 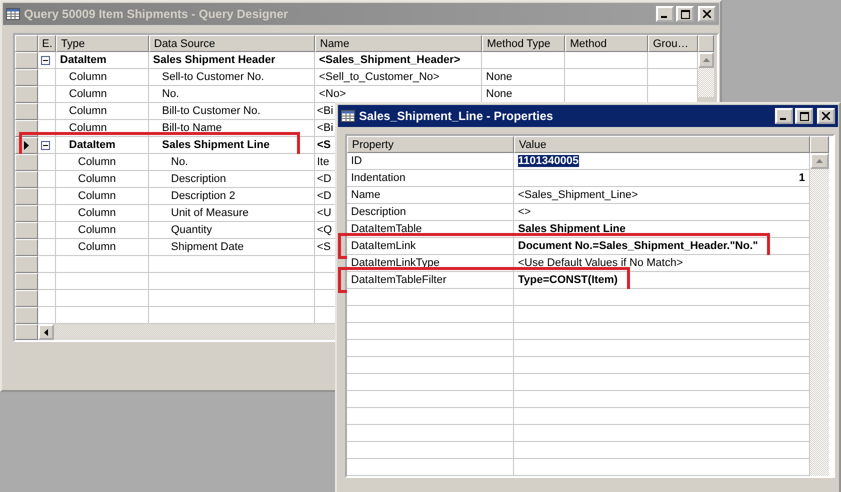 I want to click on property-value: Sales Shipment Line, so click(x=572, y=229).